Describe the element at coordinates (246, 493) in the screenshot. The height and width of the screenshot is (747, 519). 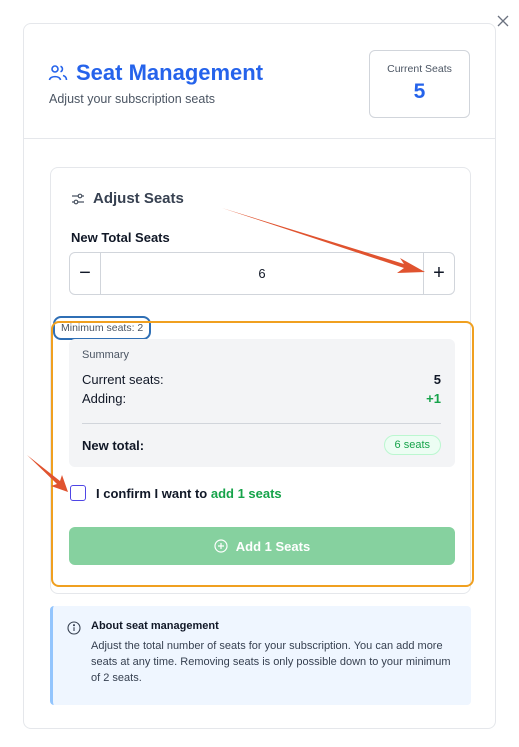
I see `confirm-label-action: add 1 seats` at that location.